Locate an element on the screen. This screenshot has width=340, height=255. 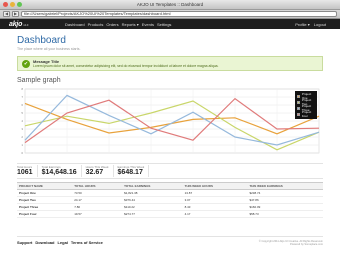
nav-profile: Profile ▾ is located at coordinates (302, 24).